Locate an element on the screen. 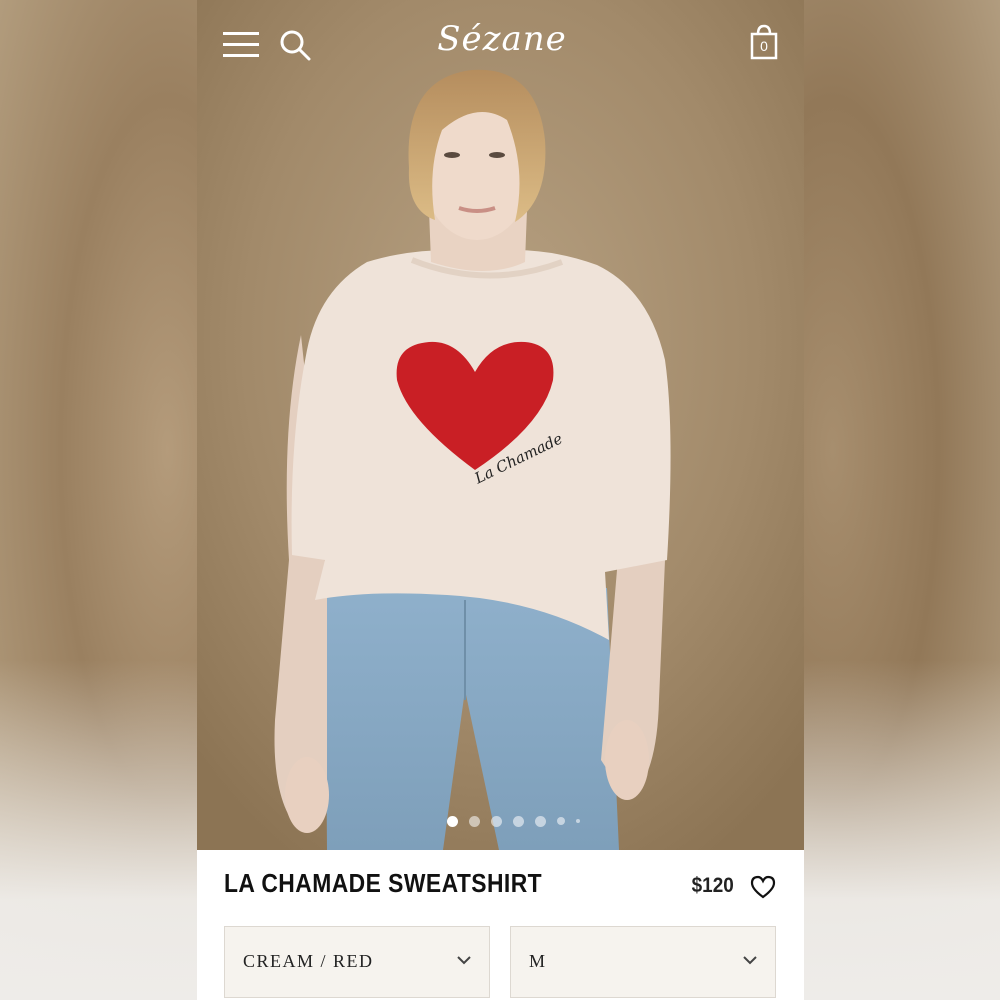 Image resolution: width=1000 pixels, height=1000 pixels. shopping-bag-icon: 0 is located at coordinates (764, 42).